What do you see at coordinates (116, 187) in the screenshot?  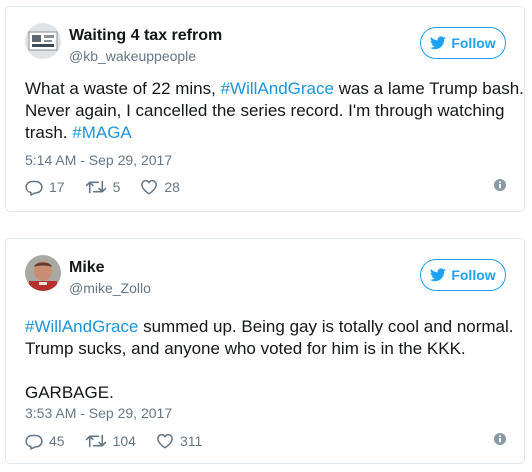 I see `retweet-count: 5` at bounding box center [116, 187].